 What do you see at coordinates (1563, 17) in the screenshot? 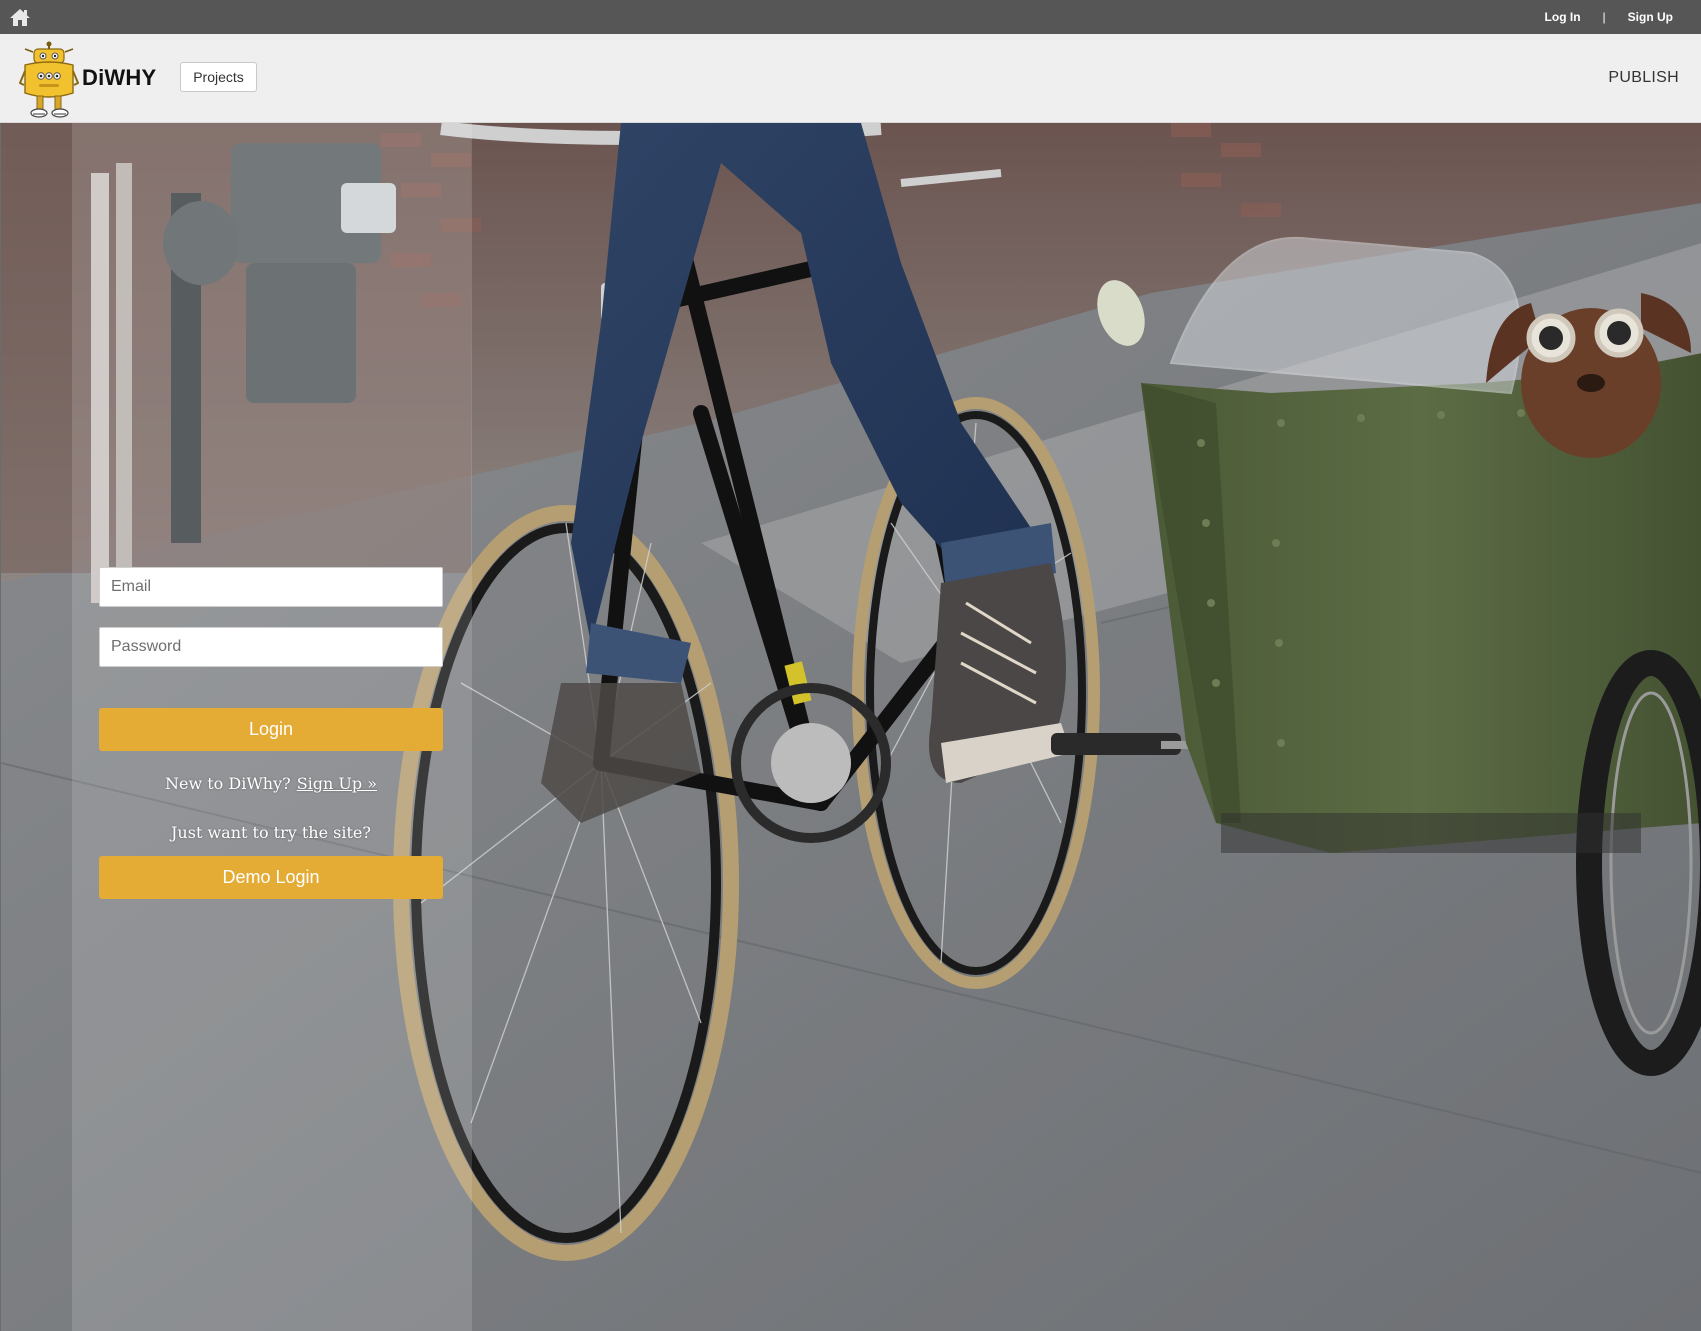
I see `login-link: Log In` at bounding box center [1563, 17].